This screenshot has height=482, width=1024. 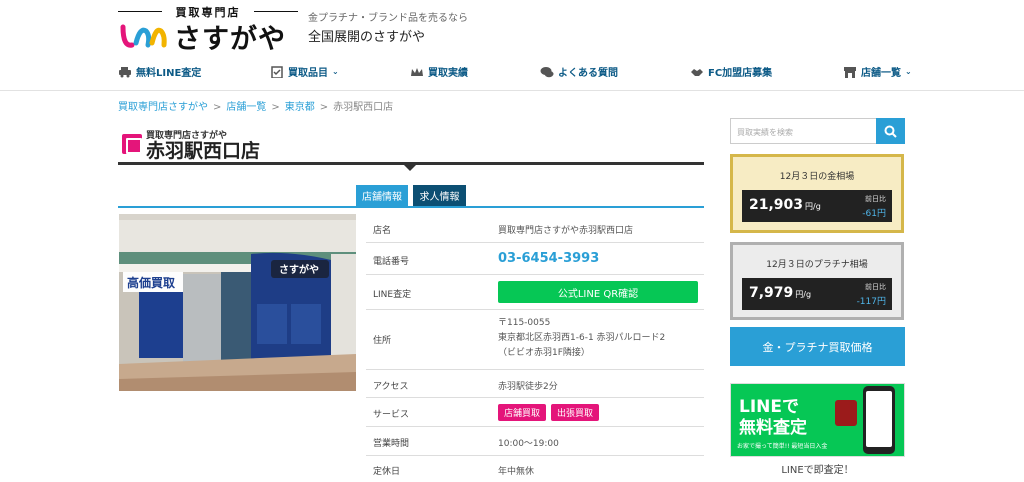 I want to click on platinum-price-unit: 円/g, so click(x=803, y=294).